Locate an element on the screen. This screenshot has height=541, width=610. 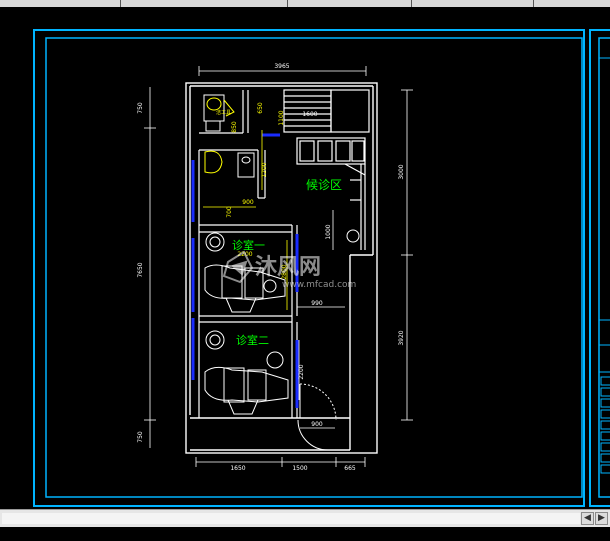
scroll-right-arrow-icon: ▶ is located at coordinates (601, 518).